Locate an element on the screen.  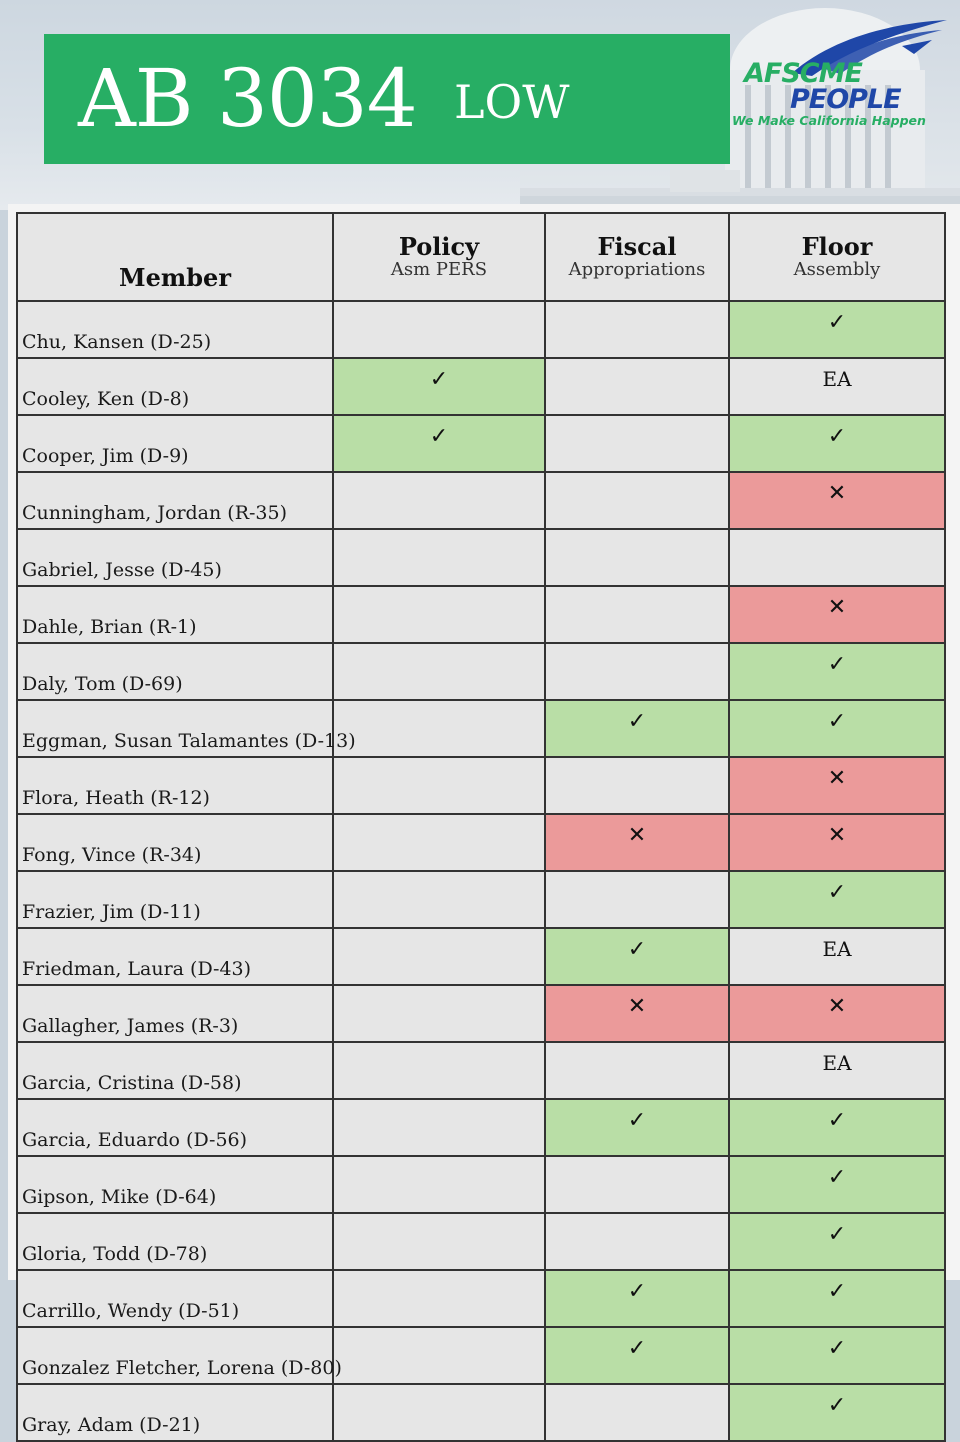
bill-rating: LOW is located at coordinates (512, 102).